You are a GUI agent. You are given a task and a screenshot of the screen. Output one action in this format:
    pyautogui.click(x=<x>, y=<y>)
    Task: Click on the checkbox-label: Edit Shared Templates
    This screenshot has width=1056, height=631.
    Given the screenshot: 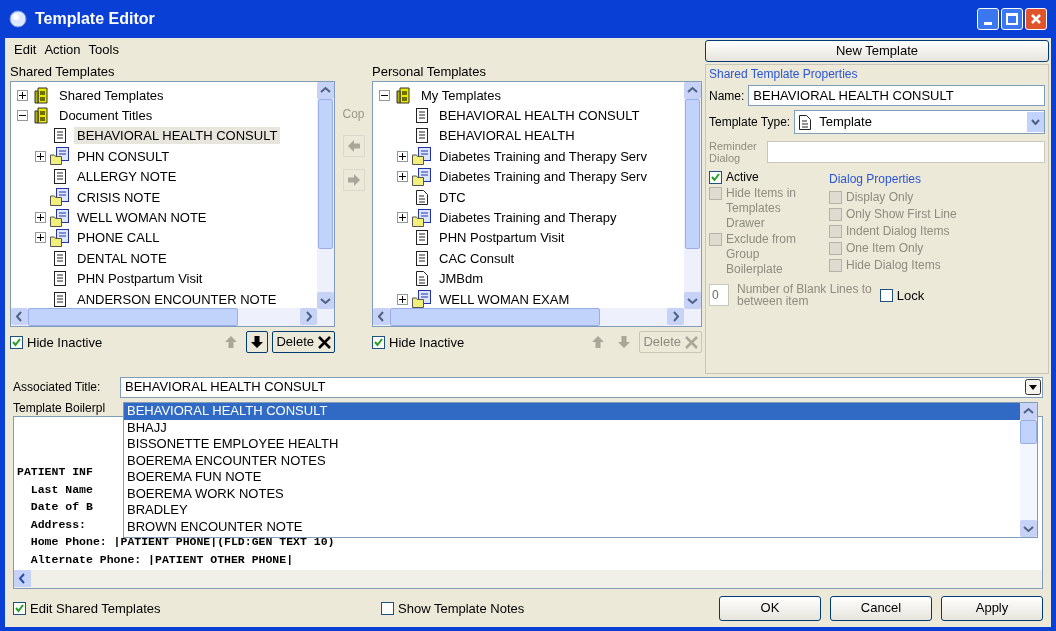 What is the action you would take?
    pyautogui.click(x=95, y=608)
    